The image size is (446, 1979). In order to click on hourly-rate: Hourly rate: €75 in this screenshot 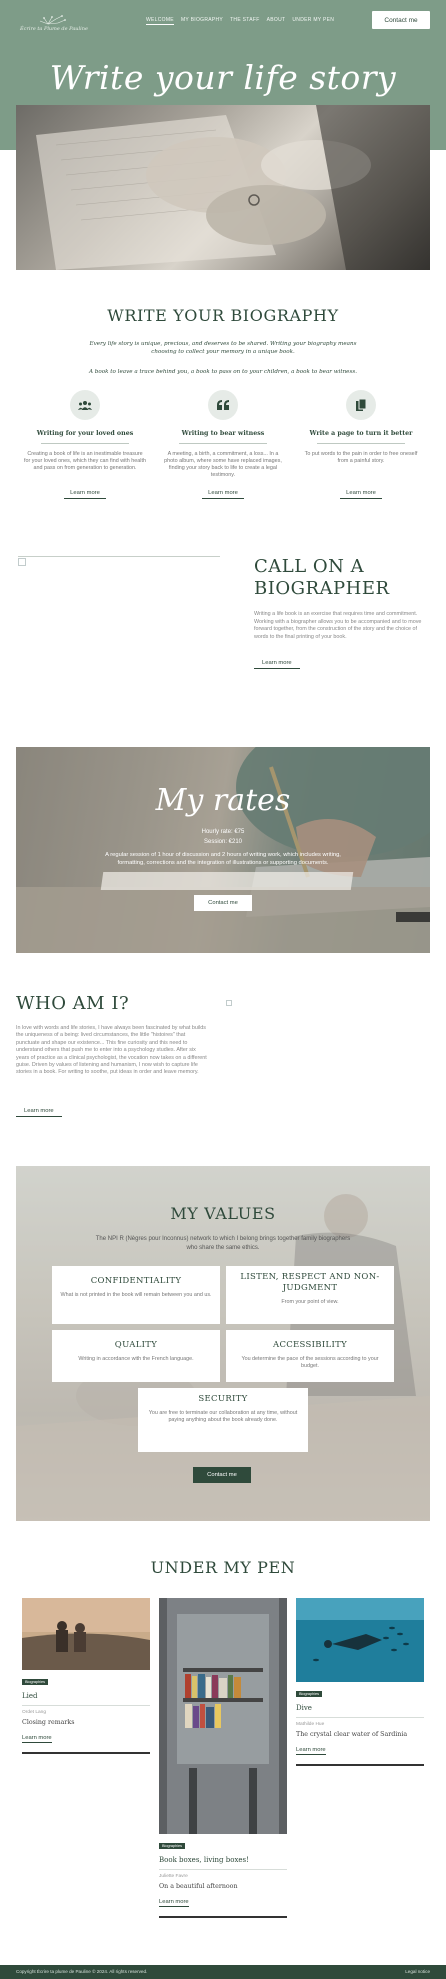, I will do `click(223, 832)`.